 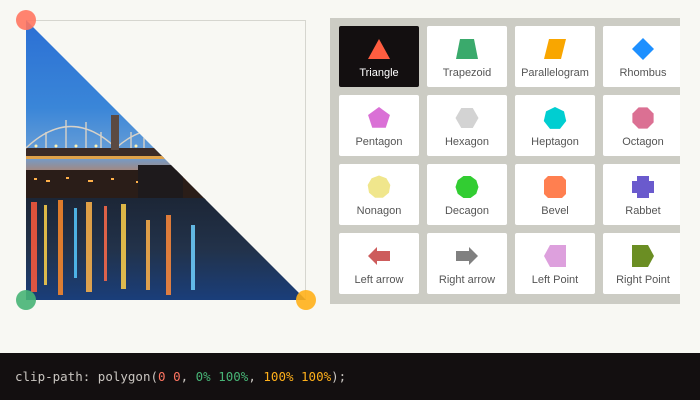 I want to click on shape-option-rabbet: Rabbet, so click(x=641, y=194).